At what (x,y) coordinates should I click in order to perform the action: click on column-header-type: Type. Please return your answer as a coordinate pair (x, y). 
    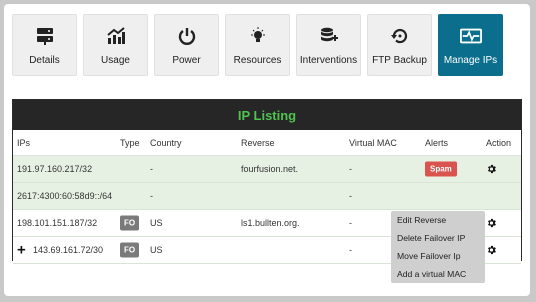
    Looking at the image, I should click on (130, 142).